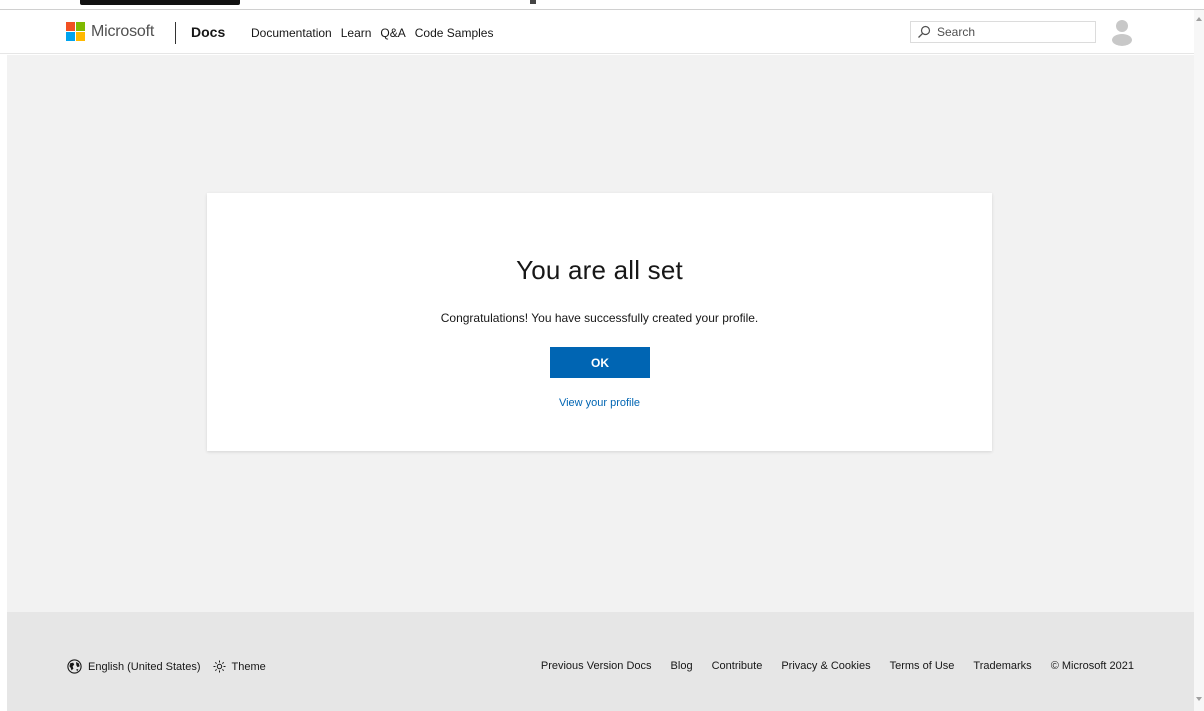 The height and width of the screenshot is (711, 1204). I want to click on search-box, so click(1003, 32).